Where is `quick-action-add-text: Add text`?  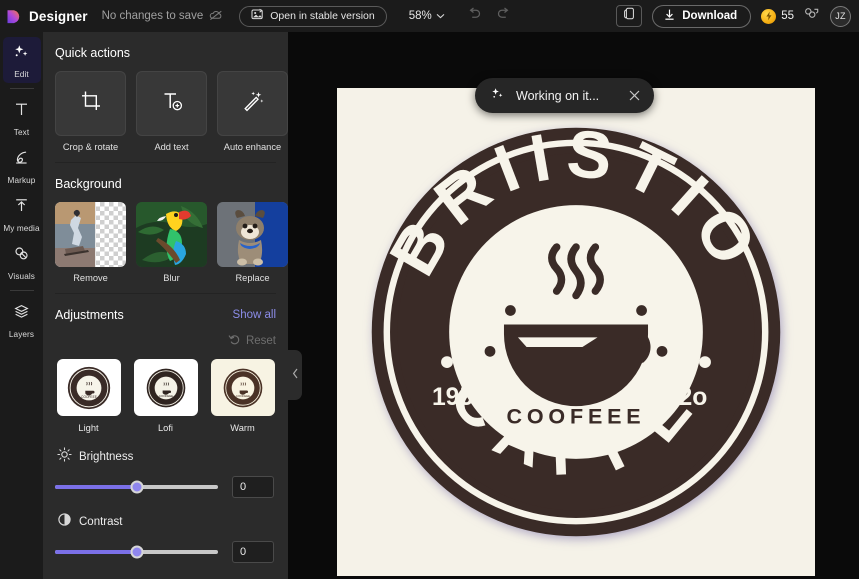 quick-action-add-text: Add text is located at coordinates (171, 111).